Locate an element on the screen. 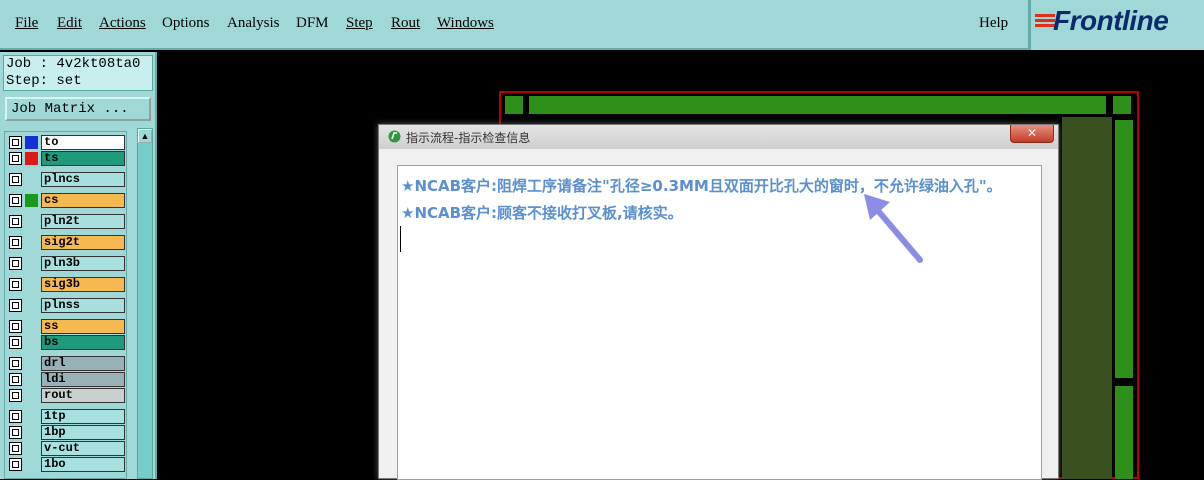  message-line: ★NCAB客户:顾客不接收打叉板,请核实。 is located at coordinates (542, 213).